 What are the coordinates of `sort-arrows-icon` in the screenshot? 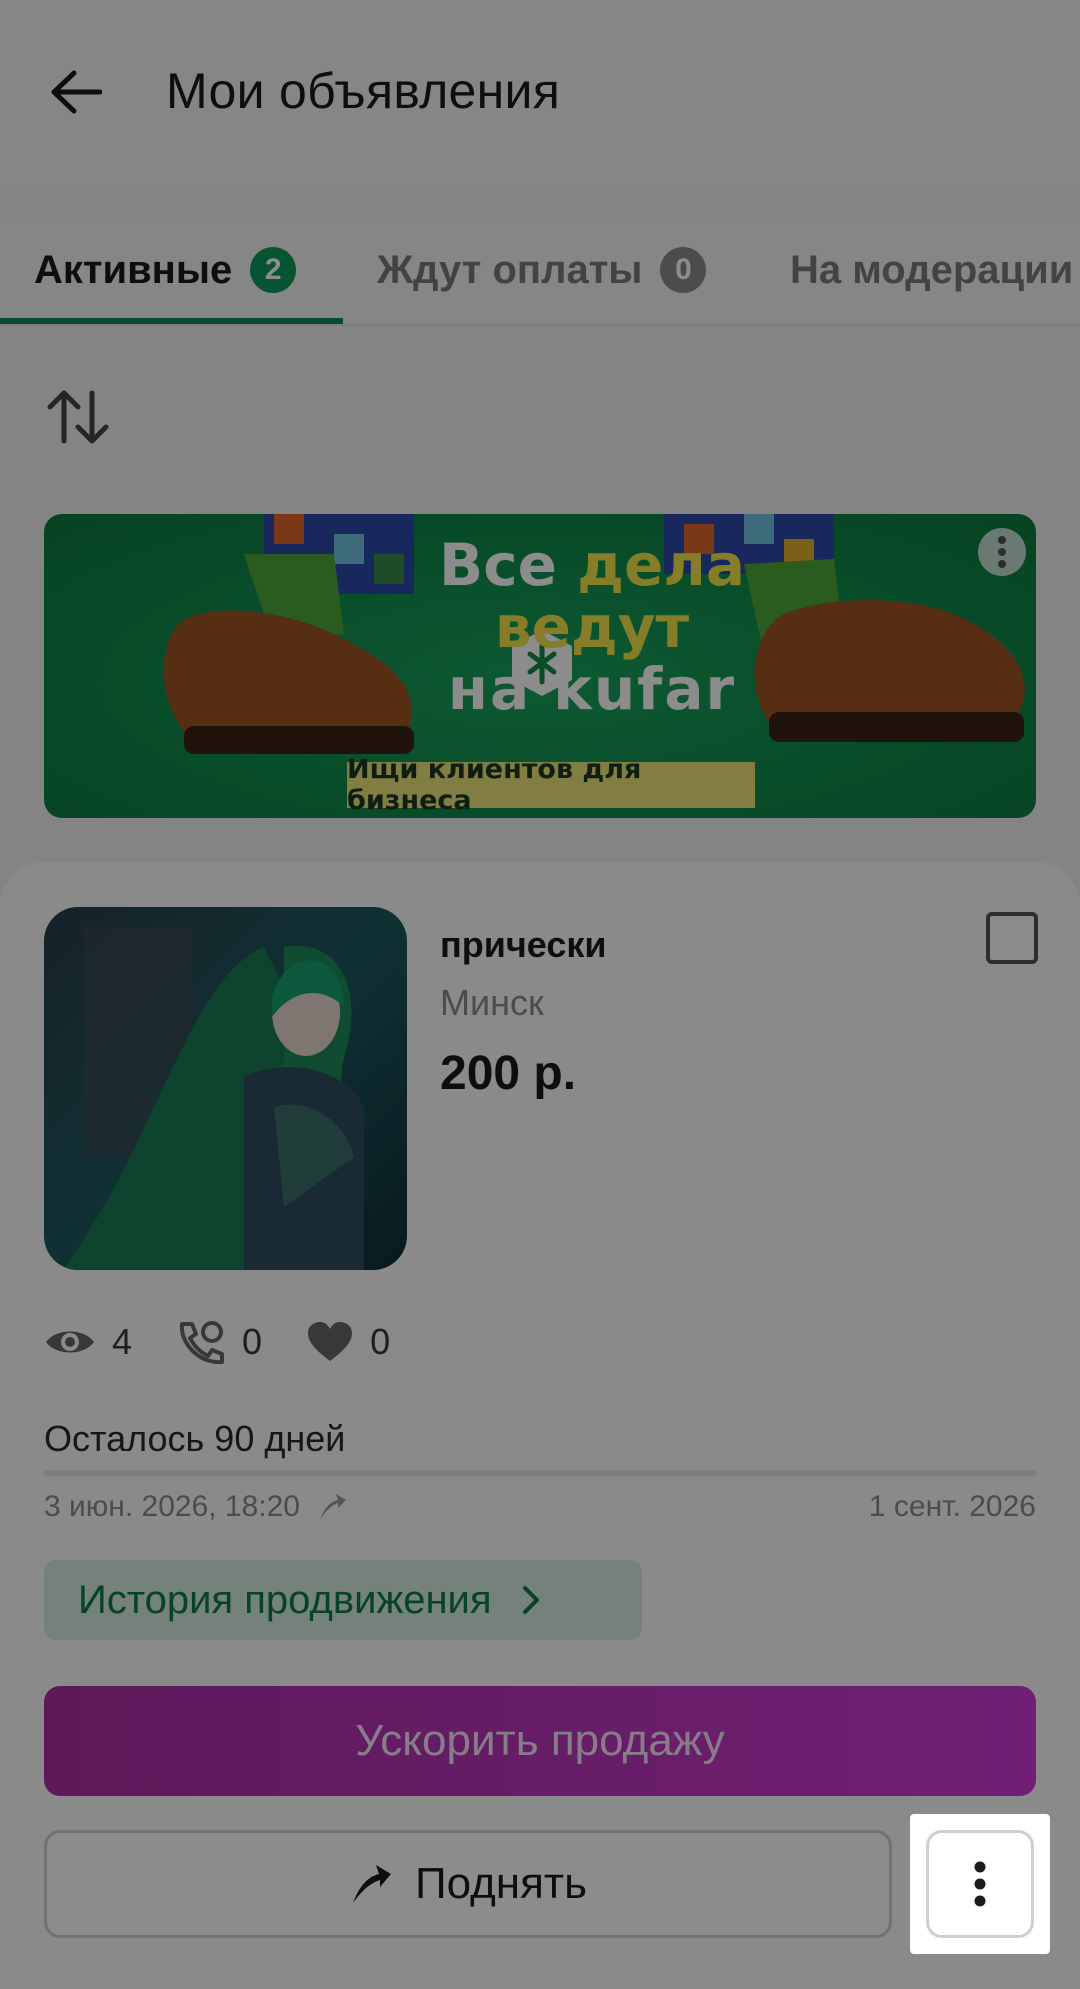 It's located at (78, 417).